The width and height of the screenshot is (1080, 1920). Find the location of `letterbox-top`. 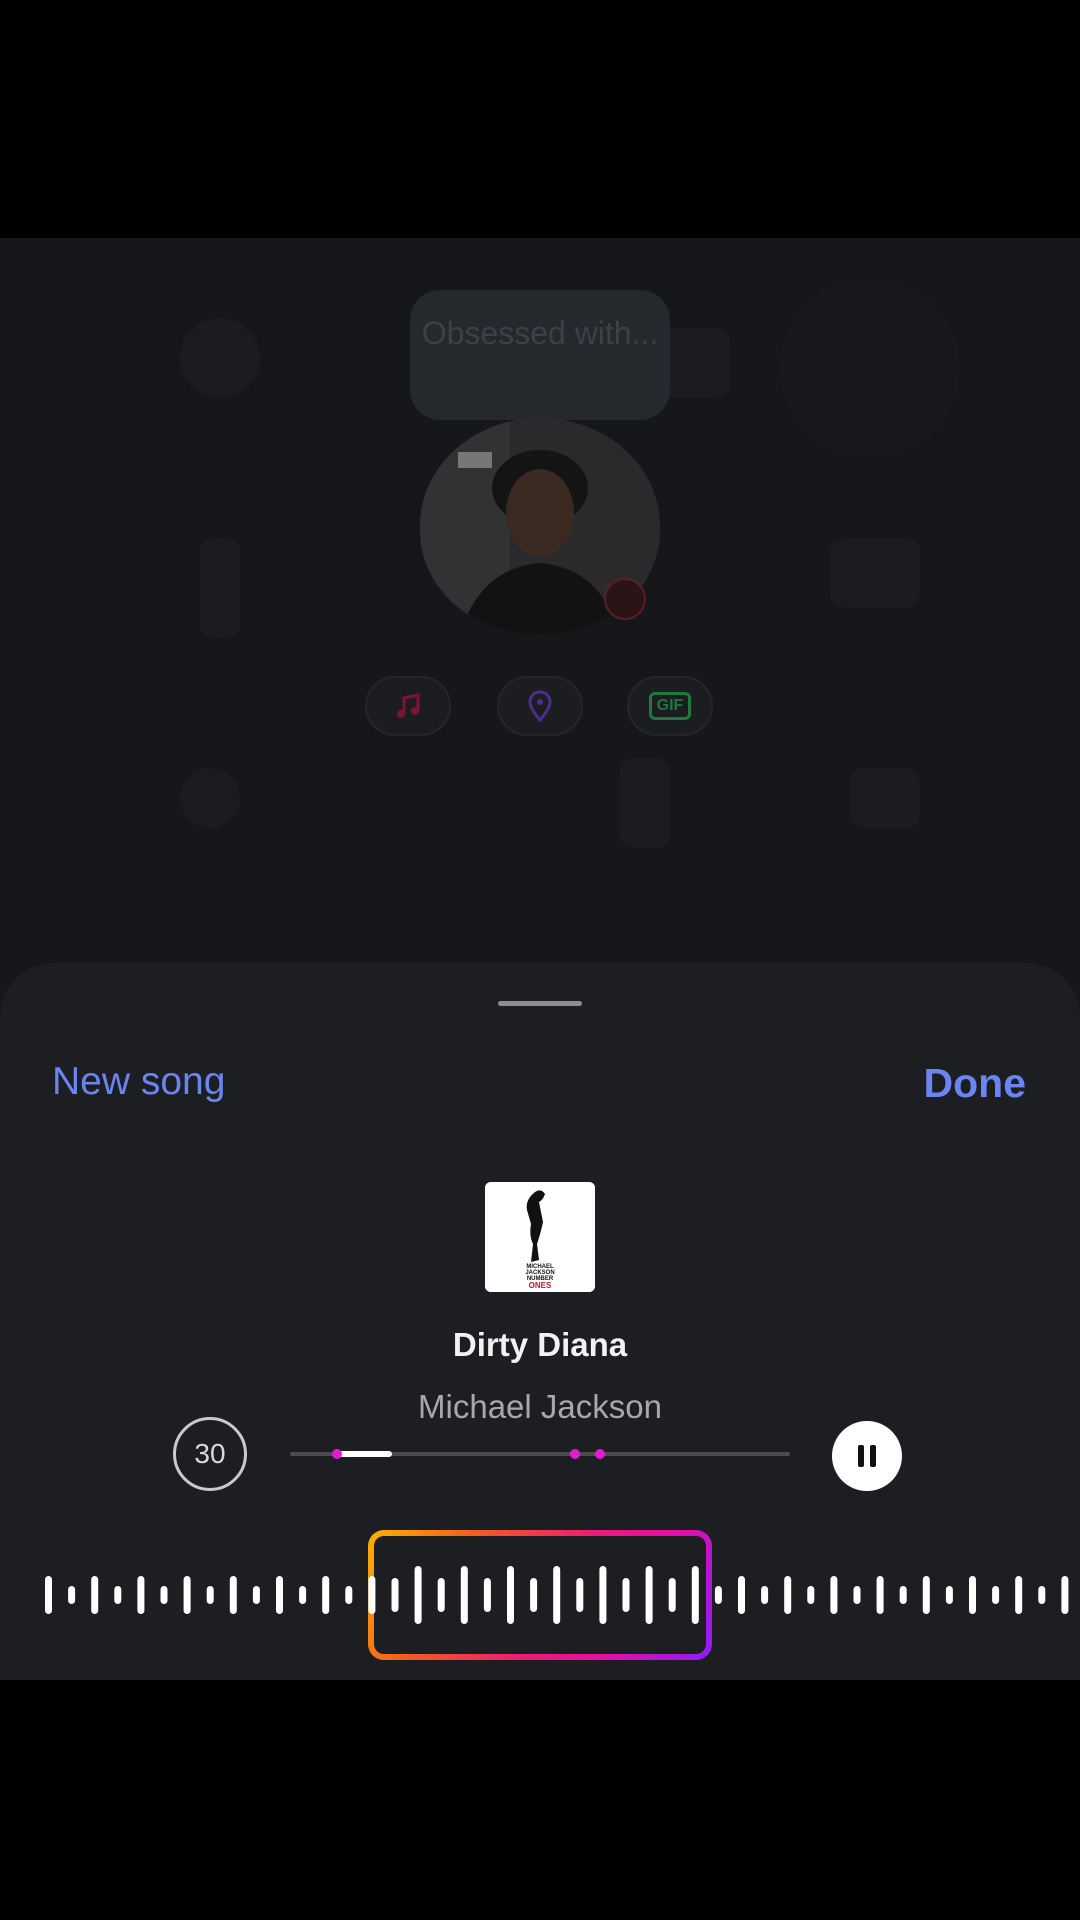

letterbox-top is located at coordinates (540, 119).